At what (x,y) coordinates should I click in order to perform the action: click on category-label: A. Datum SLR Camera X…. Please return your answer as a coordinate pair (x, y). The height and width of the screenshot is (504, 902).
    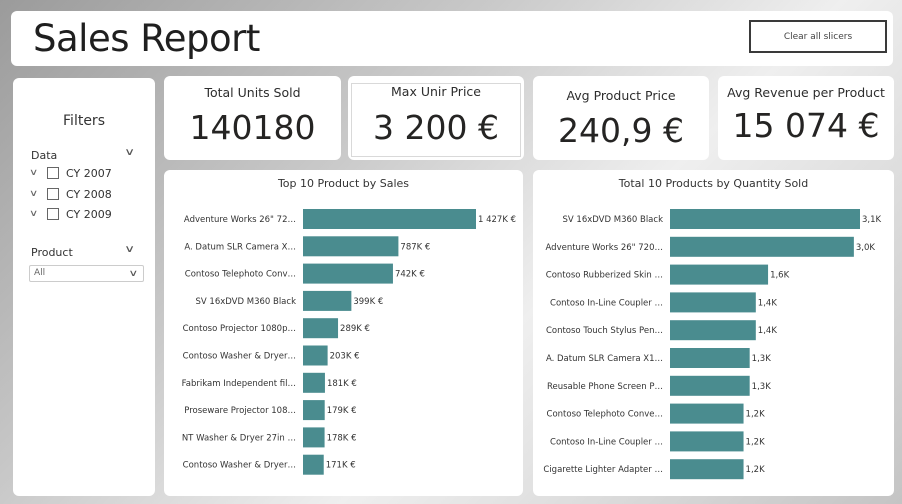
    Looking at the image, I should click on (240, 247).